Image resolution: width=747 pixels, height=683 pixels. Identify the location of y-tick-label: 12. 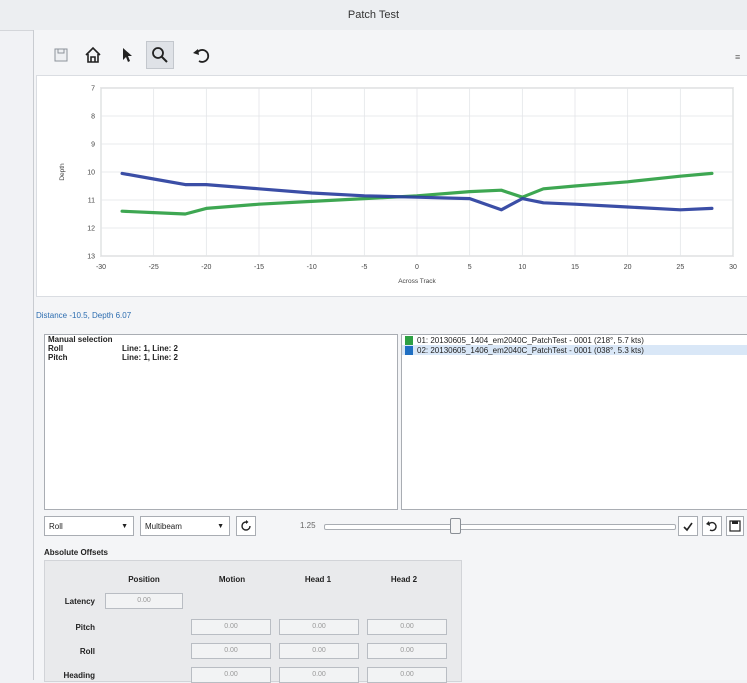
(91, 229).